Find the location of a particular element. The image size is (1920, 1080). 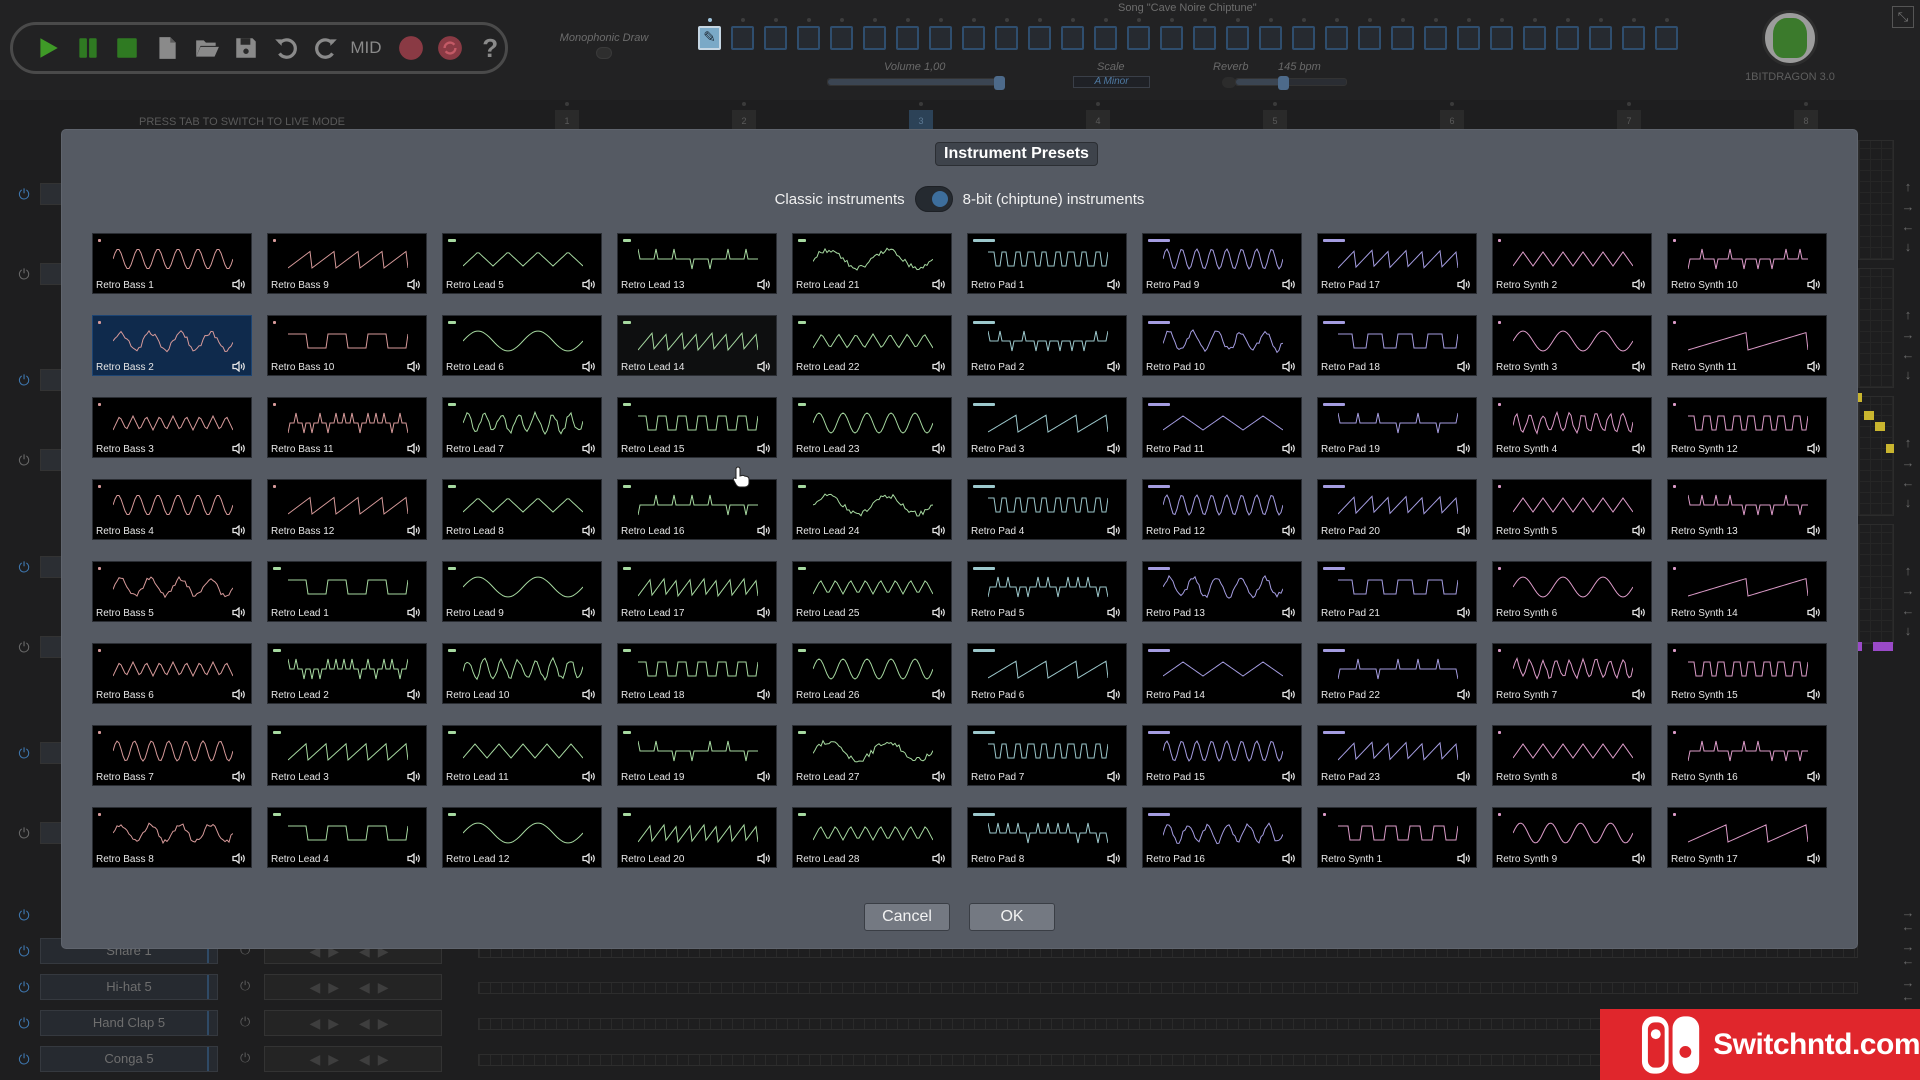

preset-tile: Retro Lead 24 is located at coordinates (872, 509).